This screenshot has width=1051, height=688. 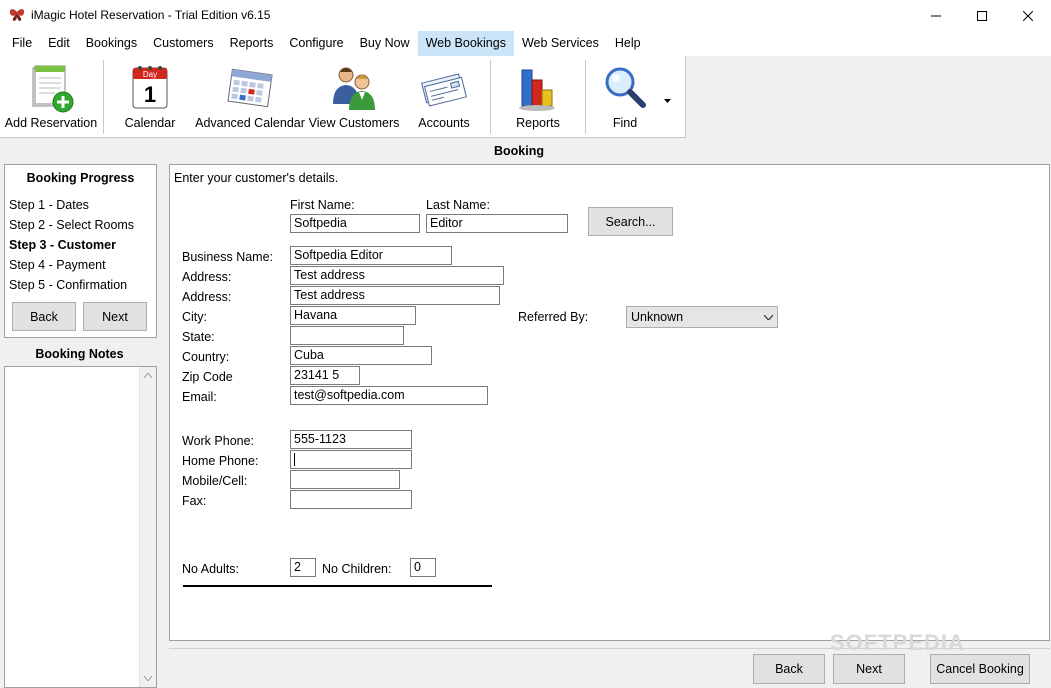 What do you see at coordinates (519, 151) in the screenshot?
I see `booking-header: Booking` at bounding box center [519, 151].